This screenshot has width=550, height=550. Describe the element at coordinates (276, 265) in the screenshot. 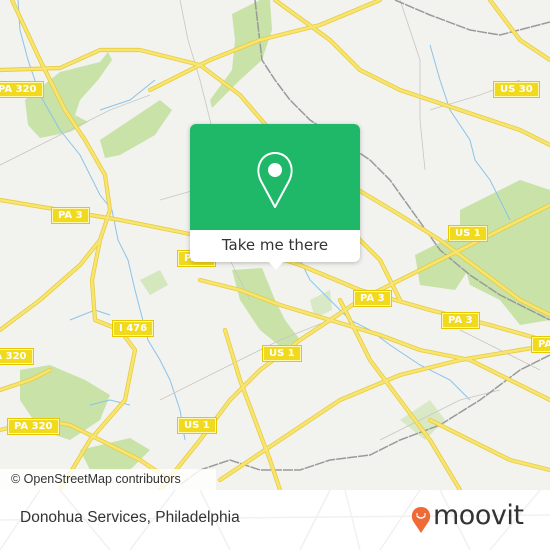

I see `popup-pointer` at that location.